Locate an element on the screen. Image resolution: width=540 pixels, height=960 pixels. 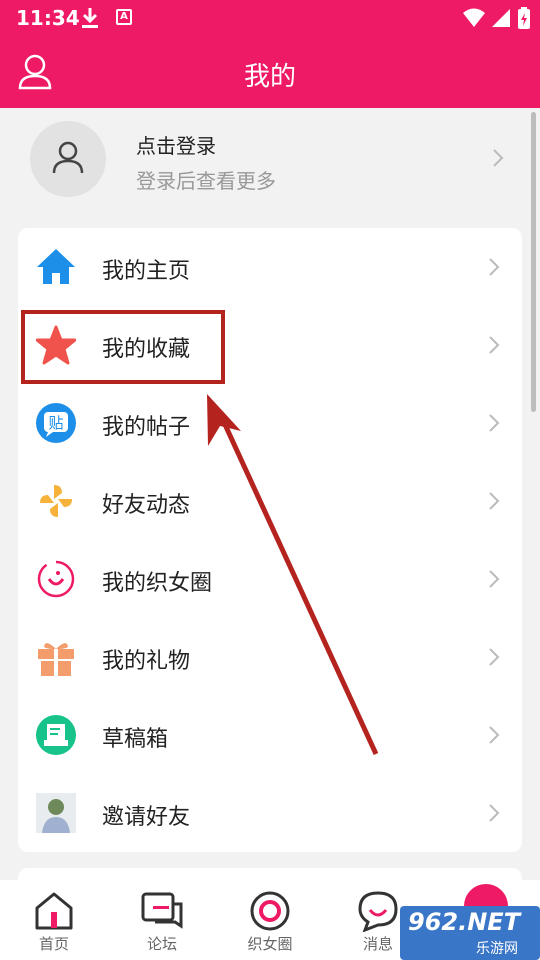
person-icon is located at coordinates (68, 157).